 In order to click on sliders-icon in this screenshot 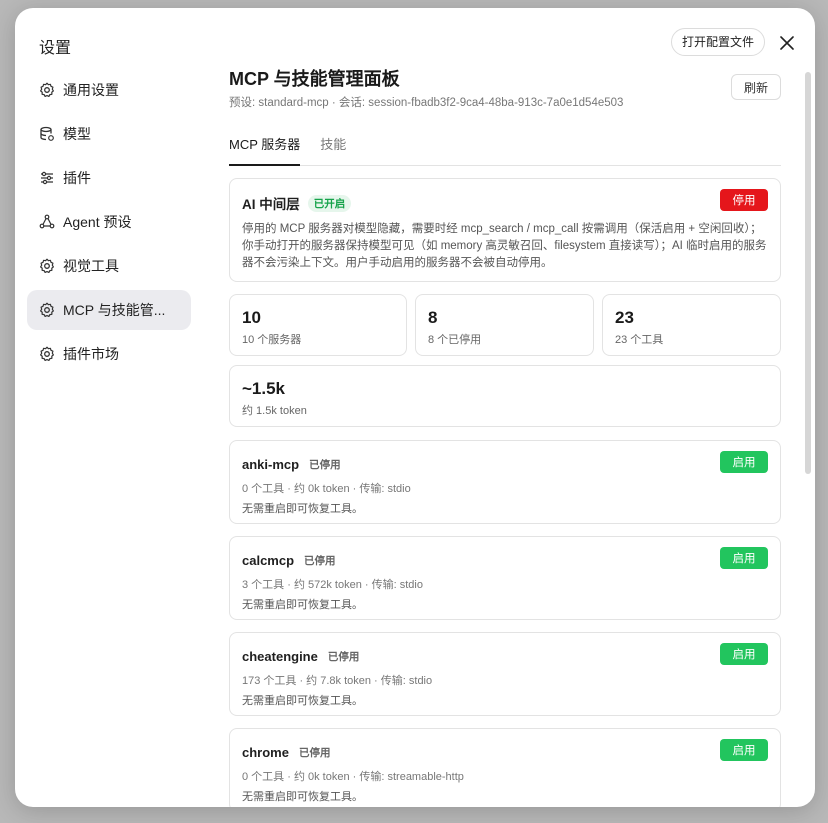, I will do `click(47, 178)`.